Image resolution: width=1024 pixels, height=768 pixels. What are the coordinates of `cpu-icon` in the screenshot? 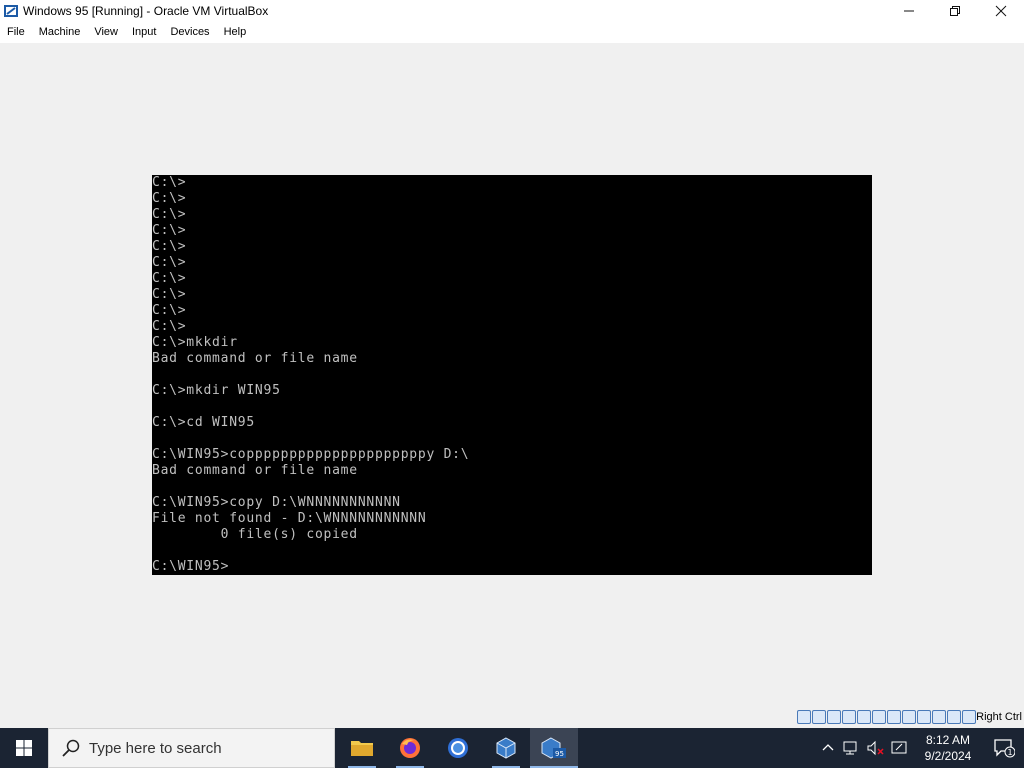 It's located at (939, 717).